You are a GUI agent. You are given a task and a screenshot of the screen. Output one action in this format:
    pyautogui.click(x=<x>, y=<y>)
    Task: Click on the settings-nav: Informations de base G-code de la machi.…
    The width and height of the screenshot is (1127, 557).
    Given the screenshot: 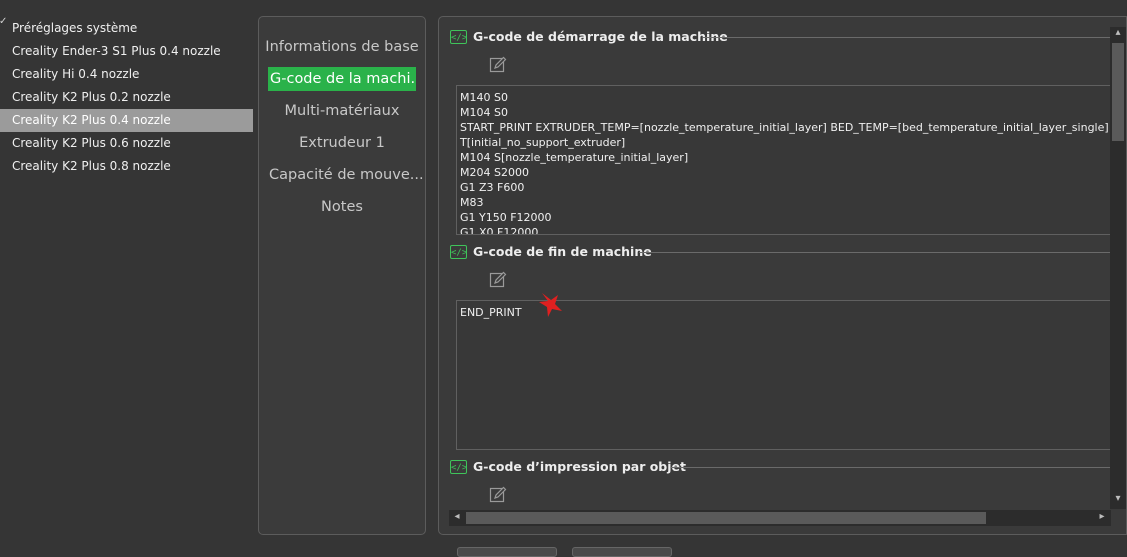 What is the action you would take?
    pyautogui.click(x=342, y=275)
    